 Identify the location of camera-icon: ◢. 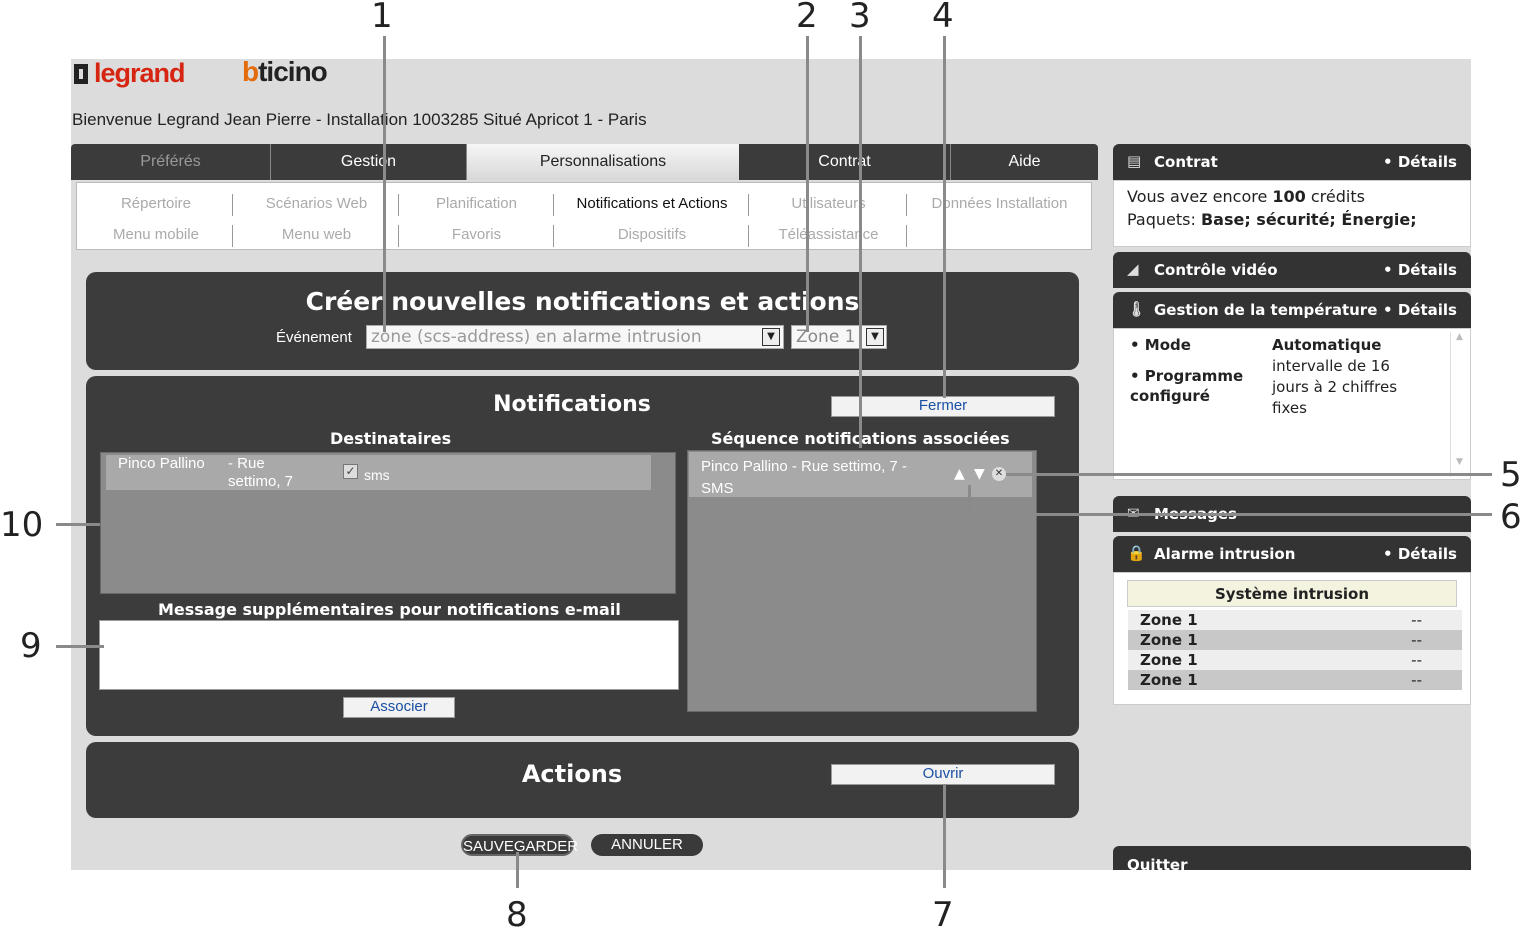
(1133, 269).